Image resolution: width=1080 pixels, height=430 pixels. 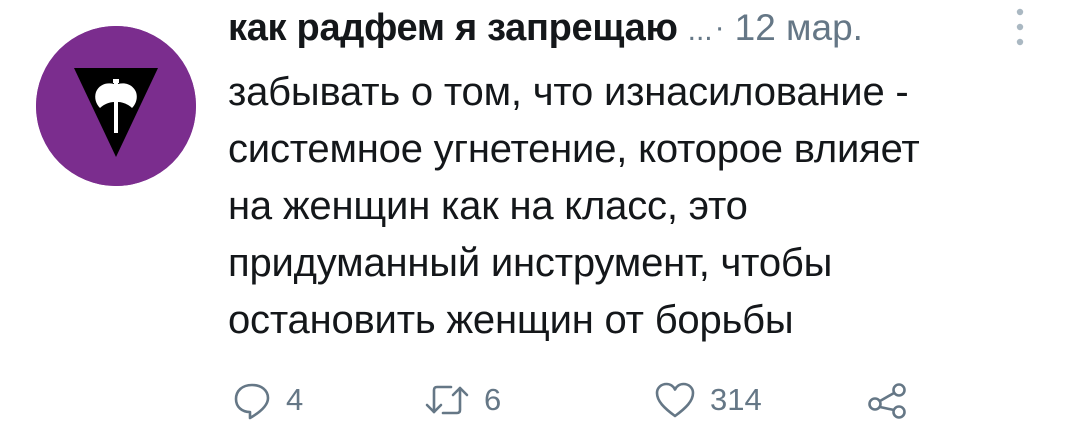 I want to click on share-icon, so click(x=887, y=401).